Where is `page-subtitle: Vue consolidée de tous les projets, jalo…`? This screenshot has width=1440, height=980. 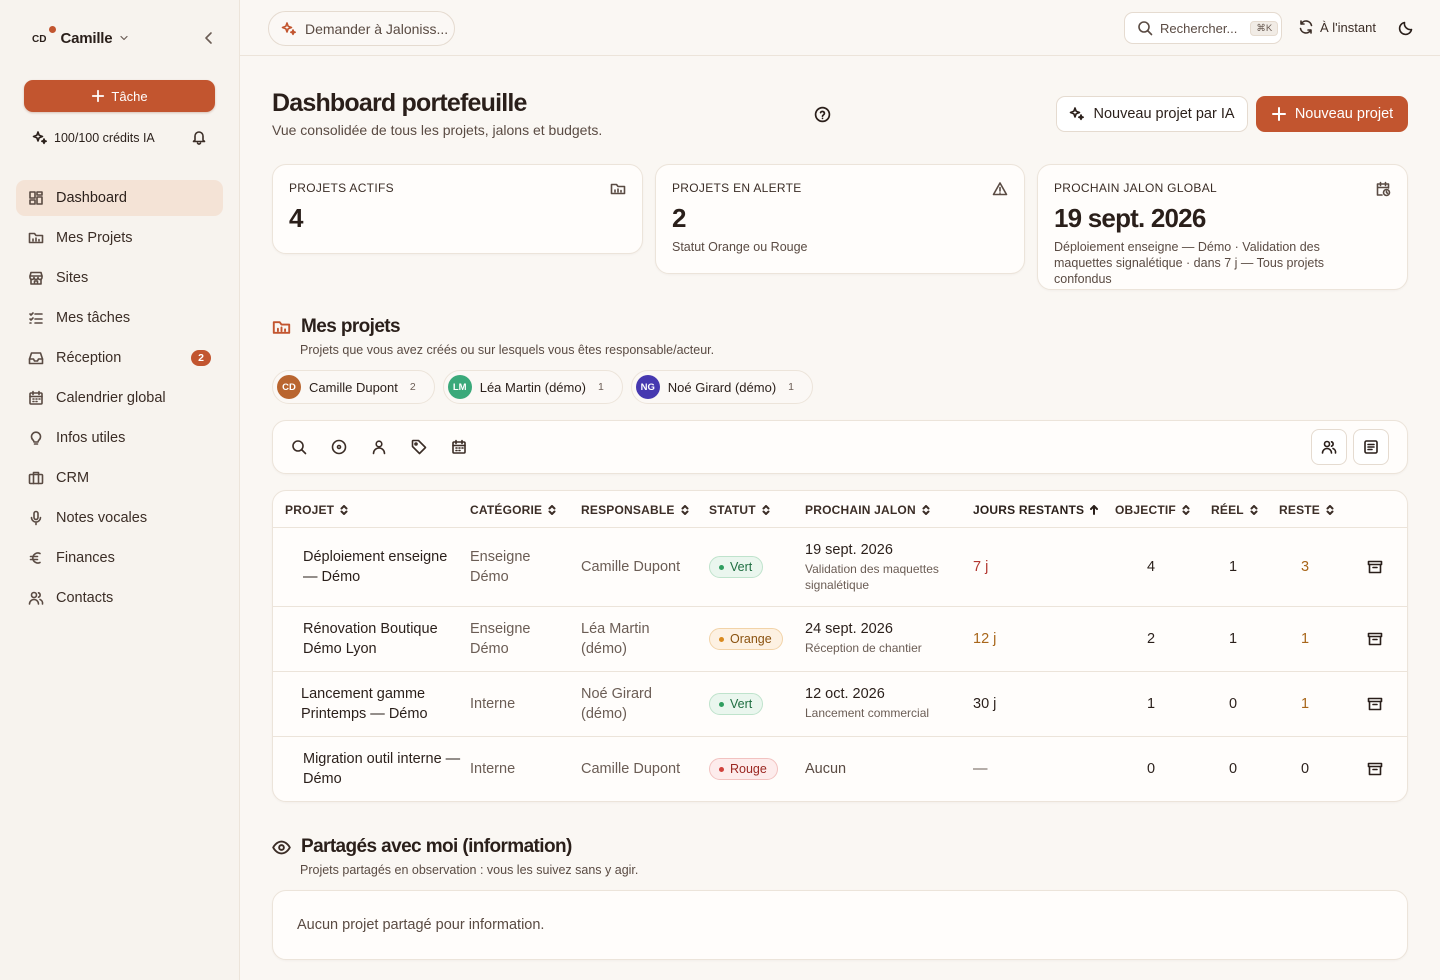 page-subtitle: Vue consolidée de tous les projets, jalo… is located at coordinates (437, 130).